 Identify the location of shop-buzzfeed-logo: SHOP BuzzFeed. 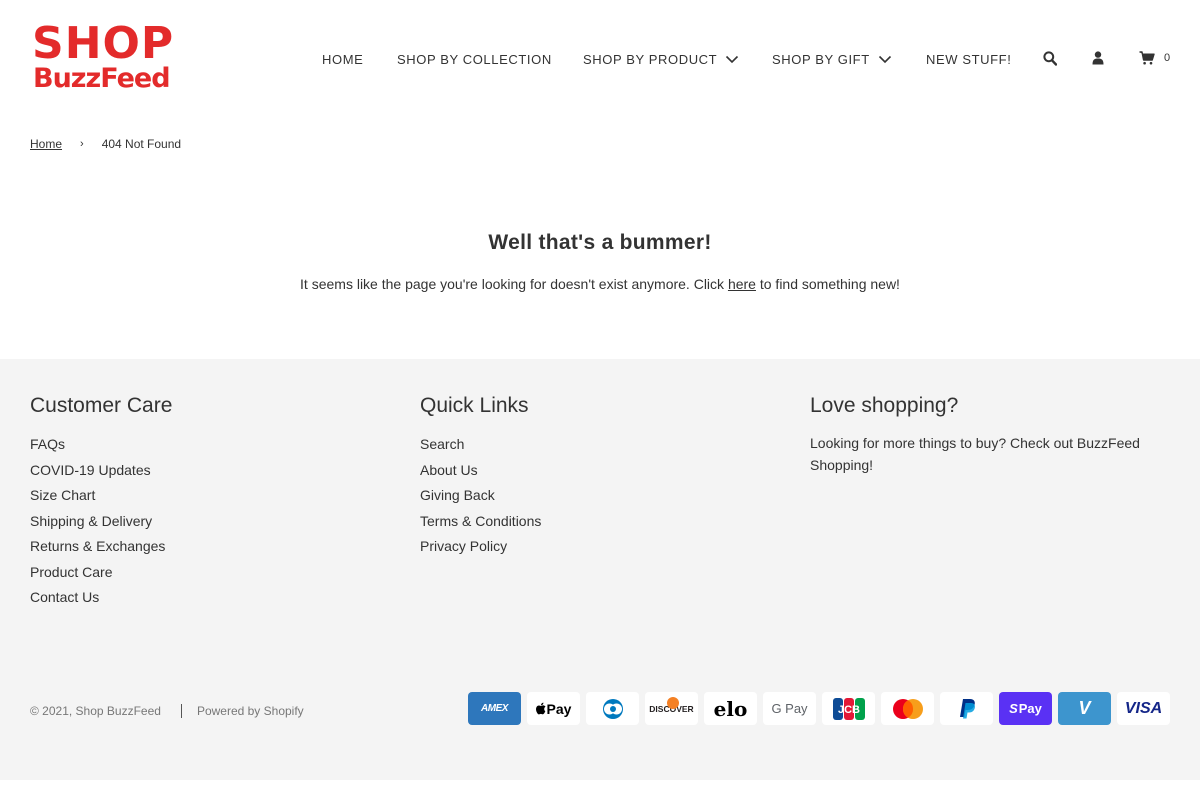
(105, 58).